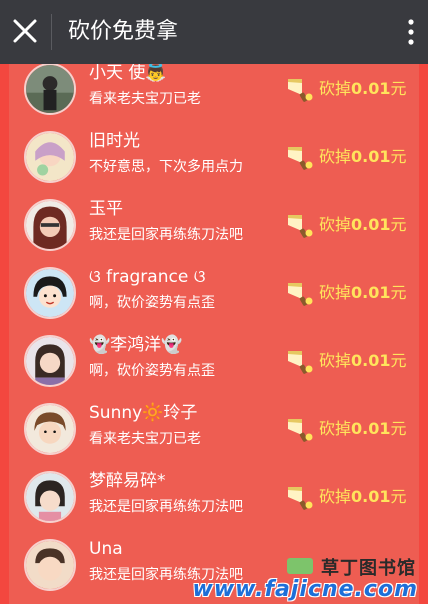 This screenshot has width=428, height=604. I want to click on list-item: Sunny🔆玲子 看来老夫宝刀已老 砍掉0.01元, so click(214, 430).